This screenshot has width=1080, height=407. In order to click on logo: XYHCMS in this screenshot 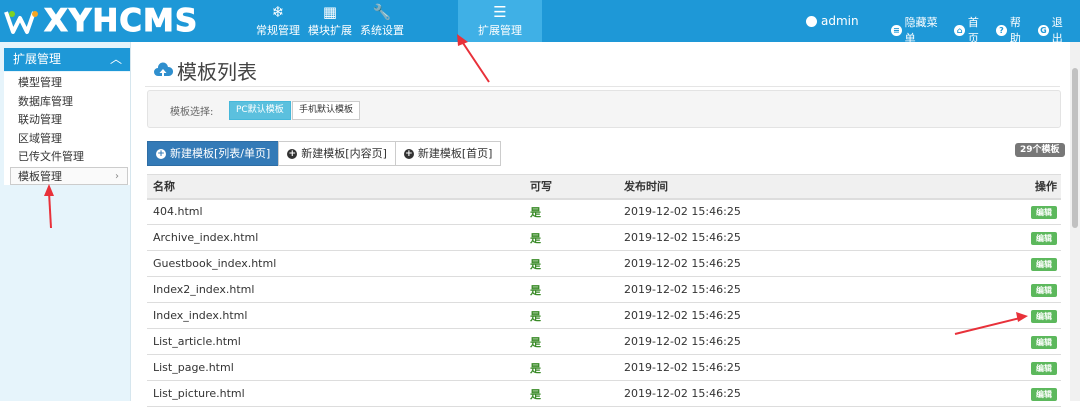, I will do `click(101, 21)`.